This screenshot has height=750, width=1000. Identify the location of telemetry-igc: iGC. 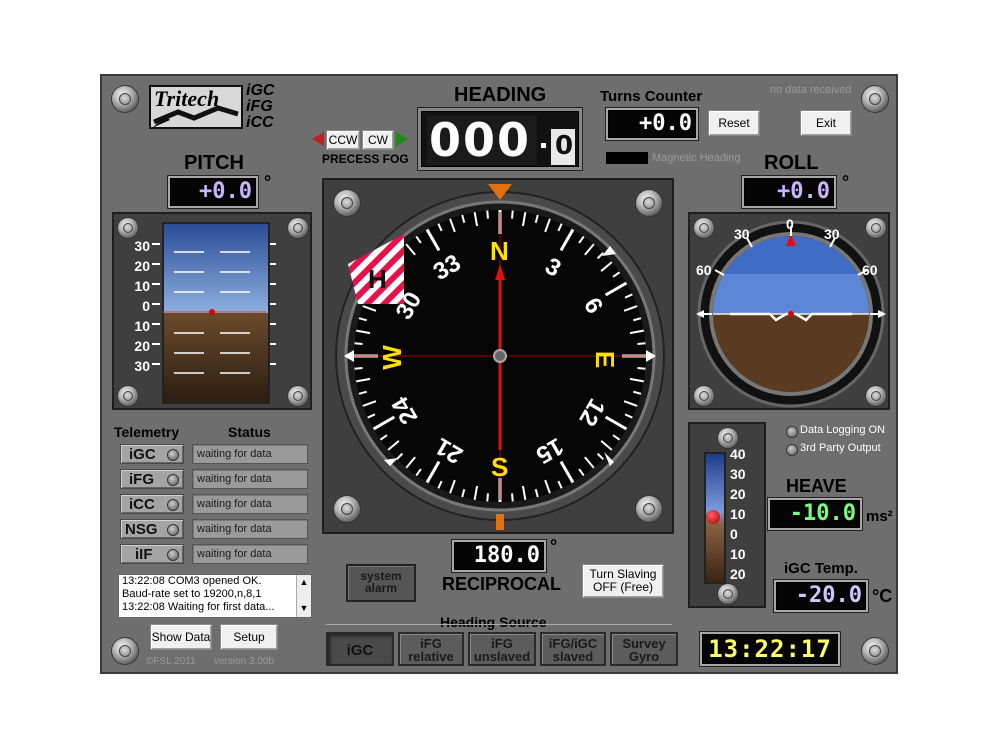
(152, 454).